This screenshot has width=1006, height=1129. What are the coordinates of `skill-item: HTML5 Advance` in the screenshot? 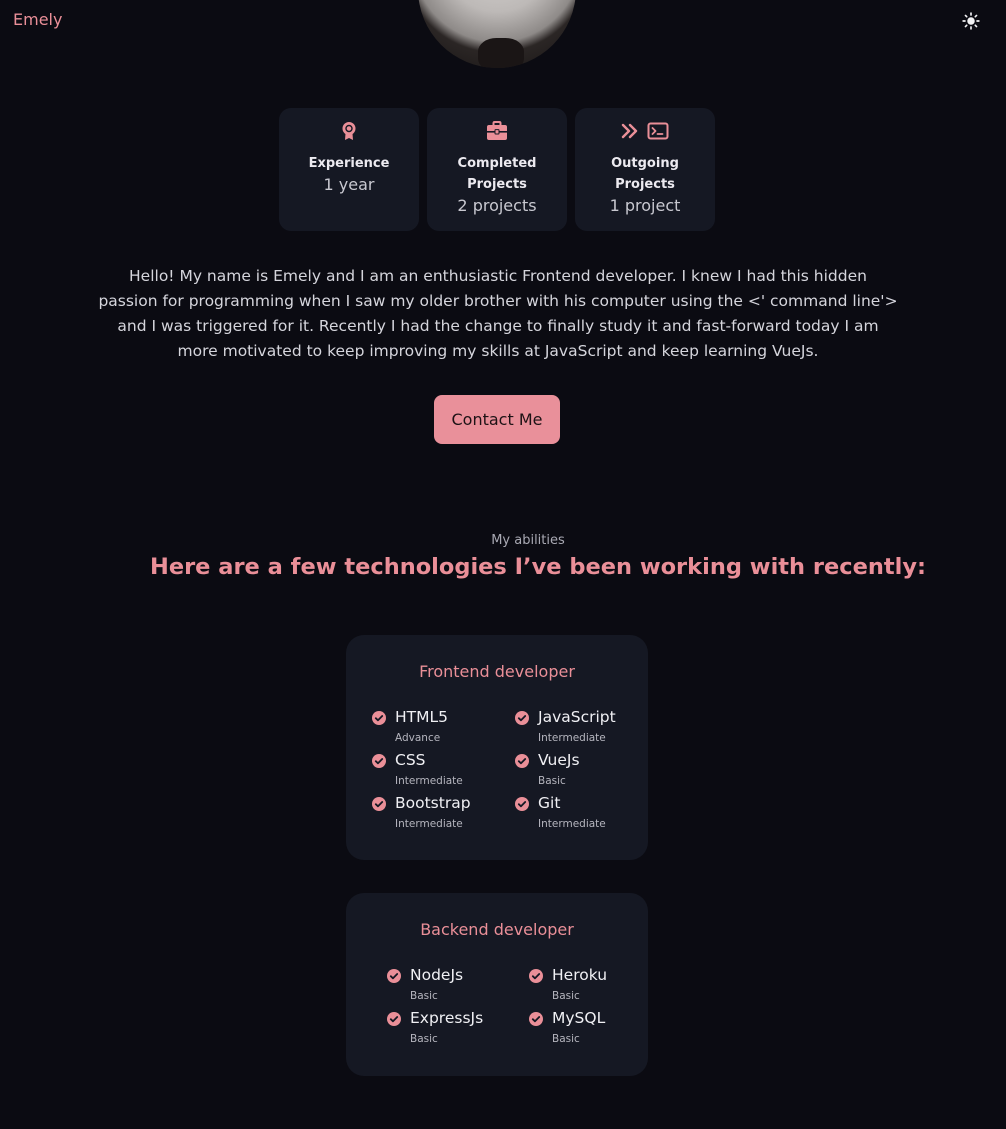 It's located at (442, 728).